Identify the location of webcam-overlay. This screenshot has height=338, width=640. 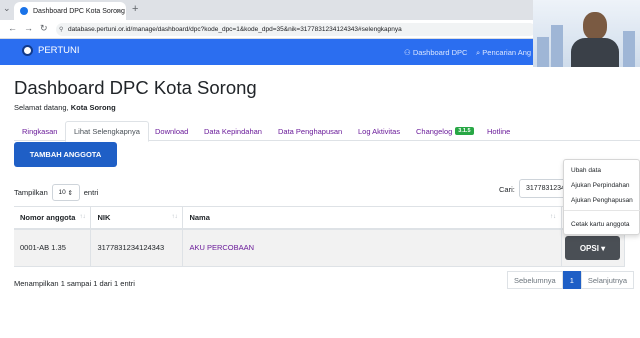
(586, 33).